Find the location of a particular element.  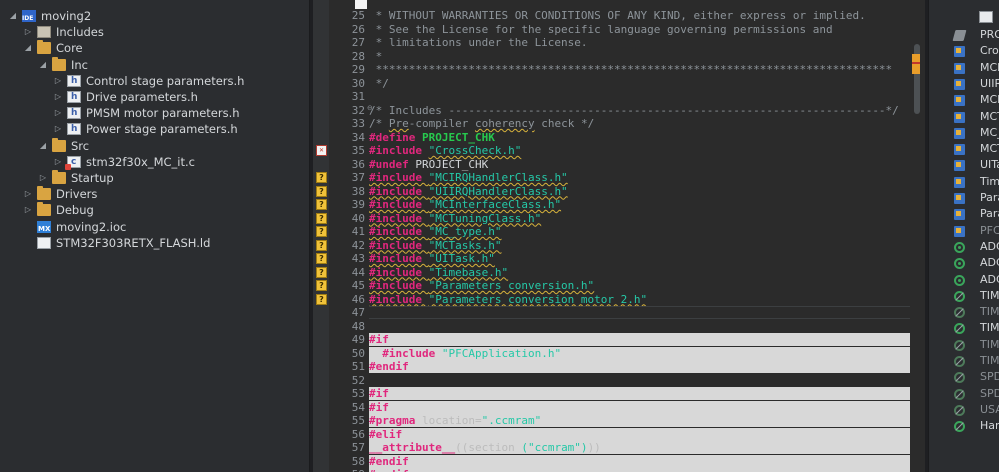

tree-item: ▷ PMSM motor parameters.h is located at coordinates (152, 113).